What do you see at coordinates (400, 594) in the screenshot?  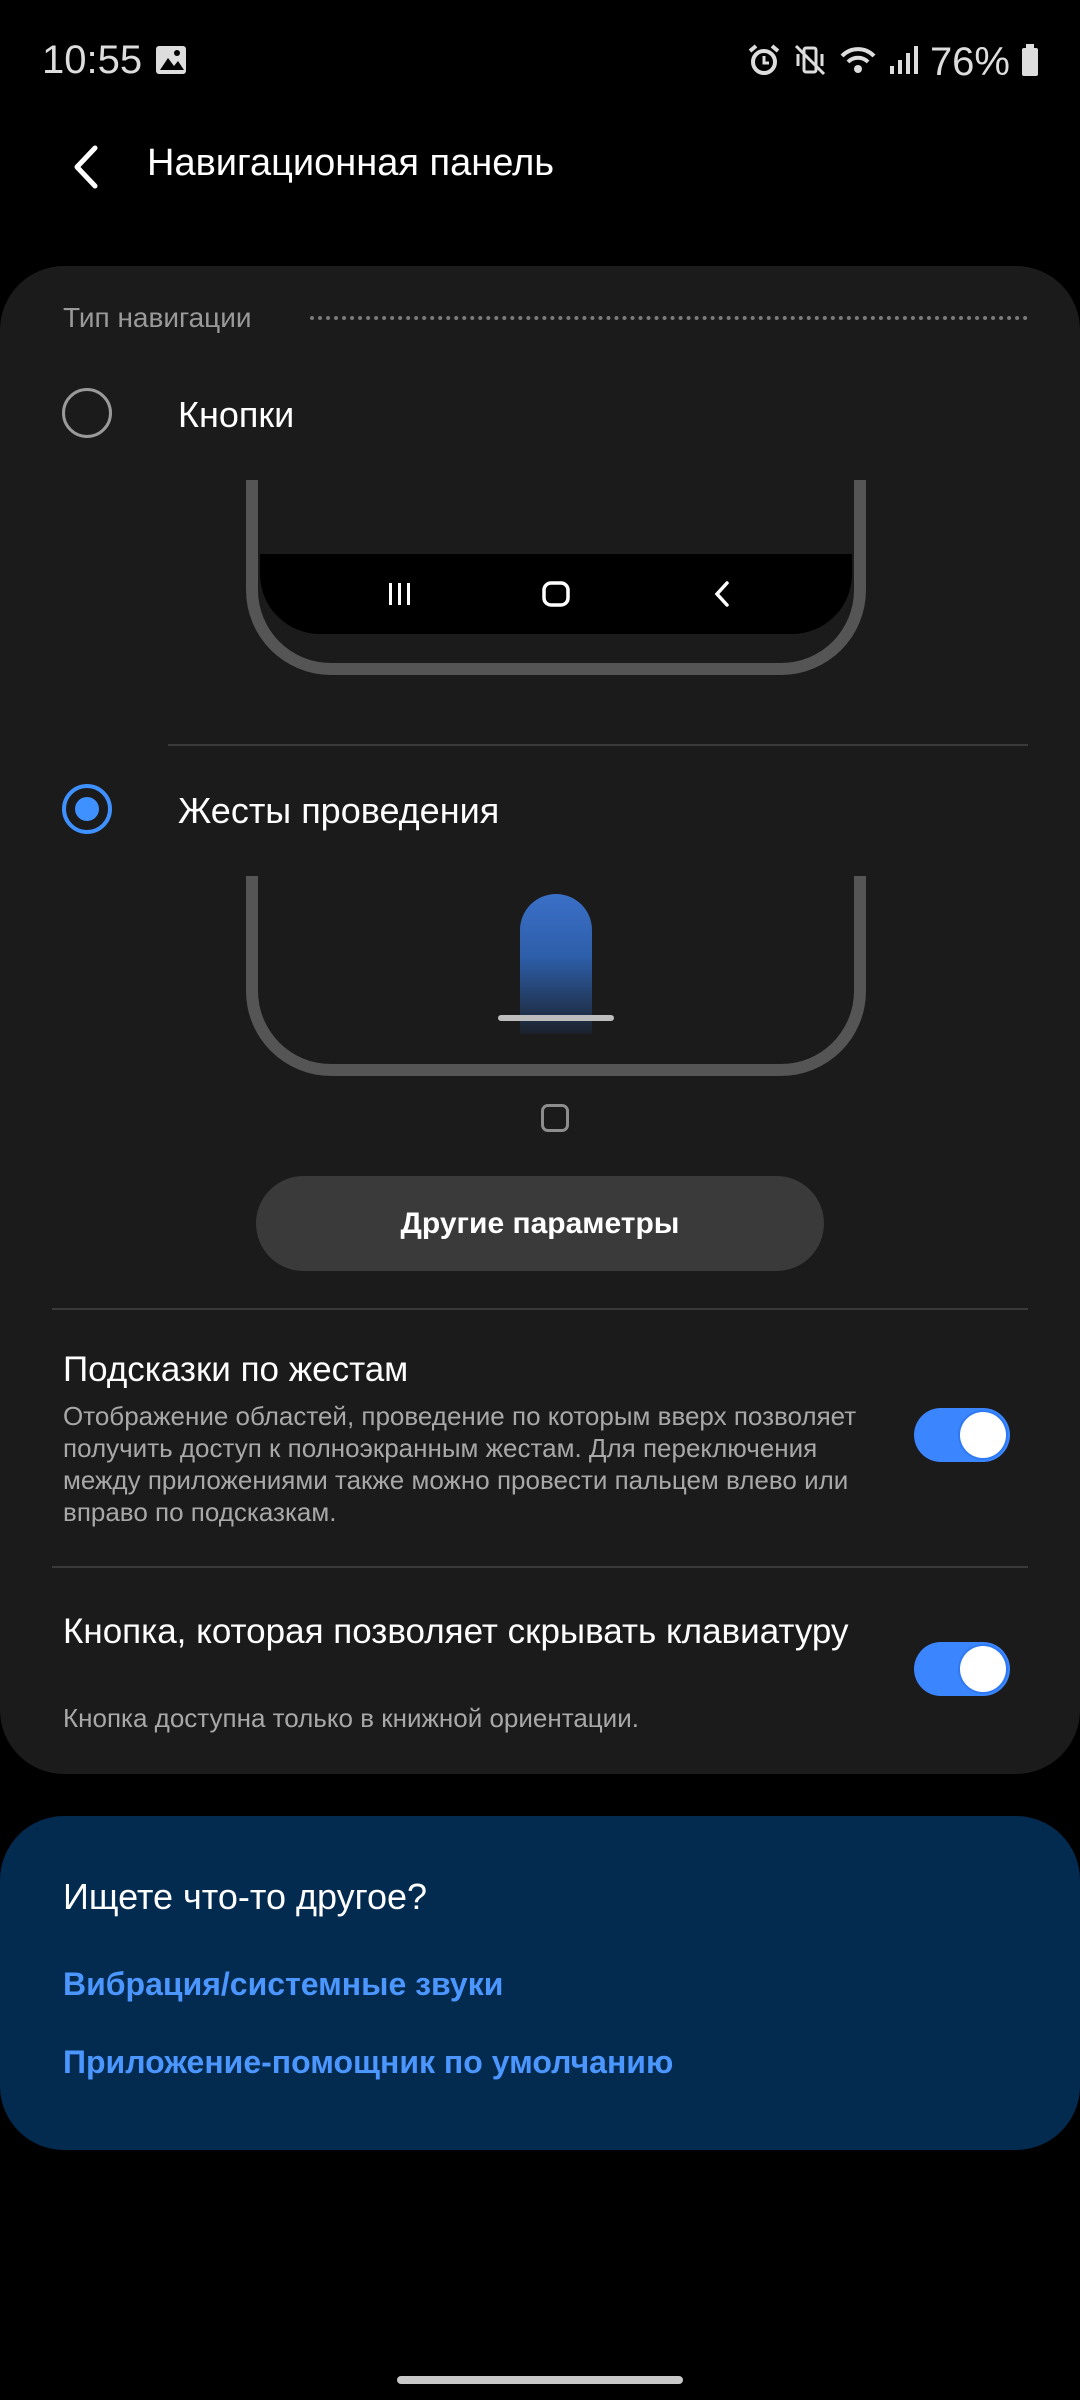 I see `recents-icon` at bounding box center [400, 594].